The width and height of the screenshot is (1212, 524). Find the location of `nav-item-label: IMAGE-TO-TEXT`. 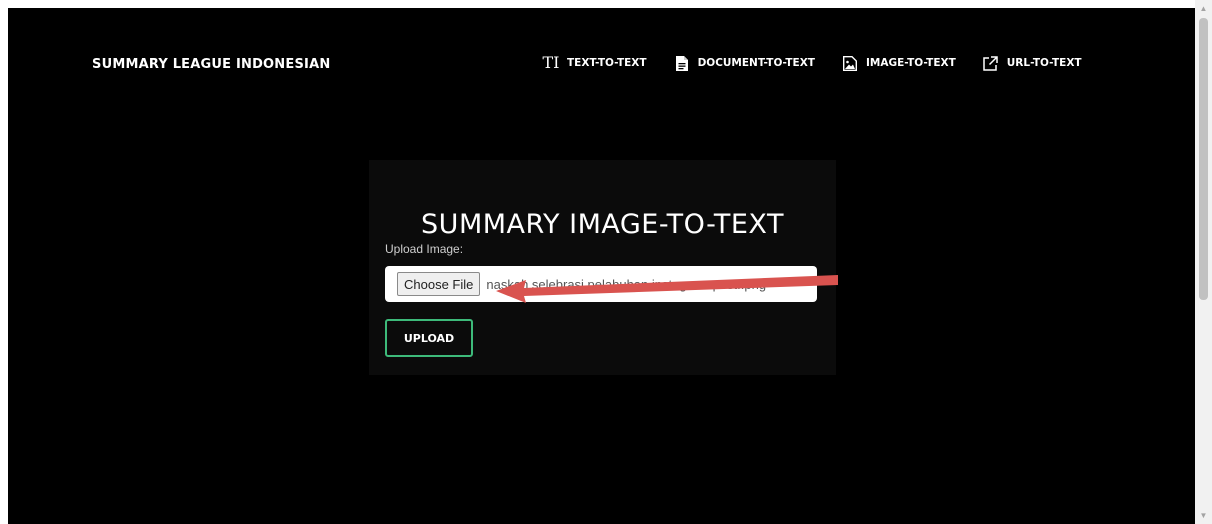

nav-item-label: IMAGE-TO-TEXT is located at coordinates (910, 63).